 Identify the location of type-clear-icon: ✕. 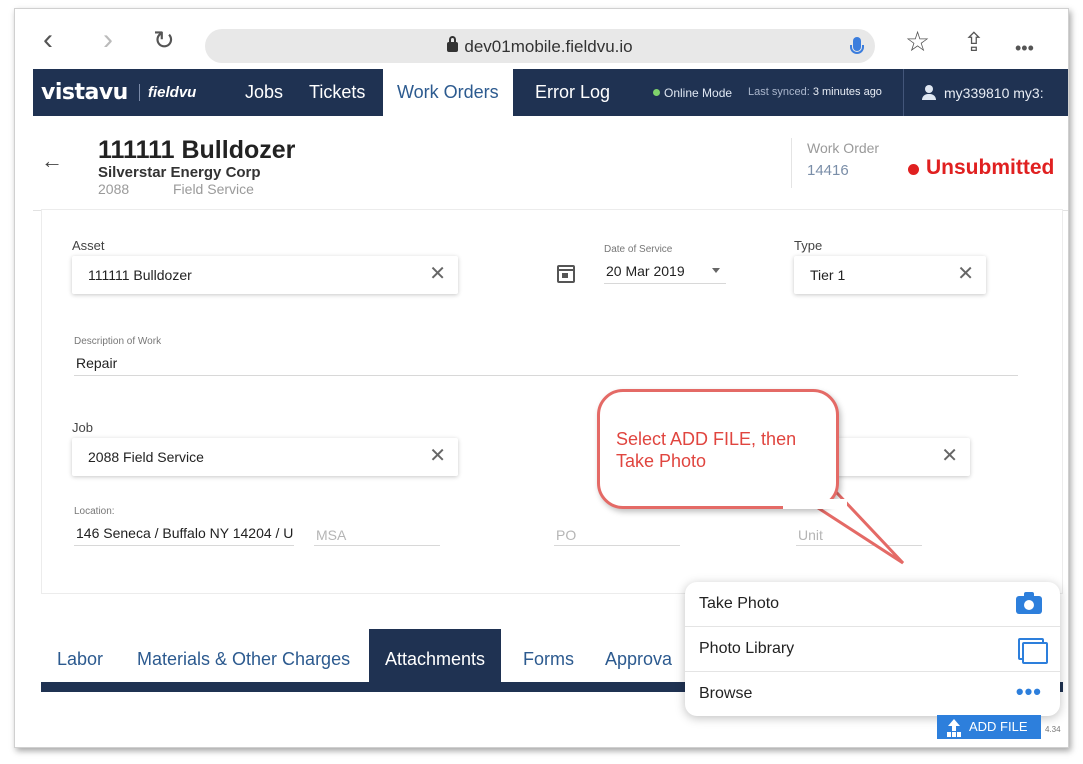
(965, 274).